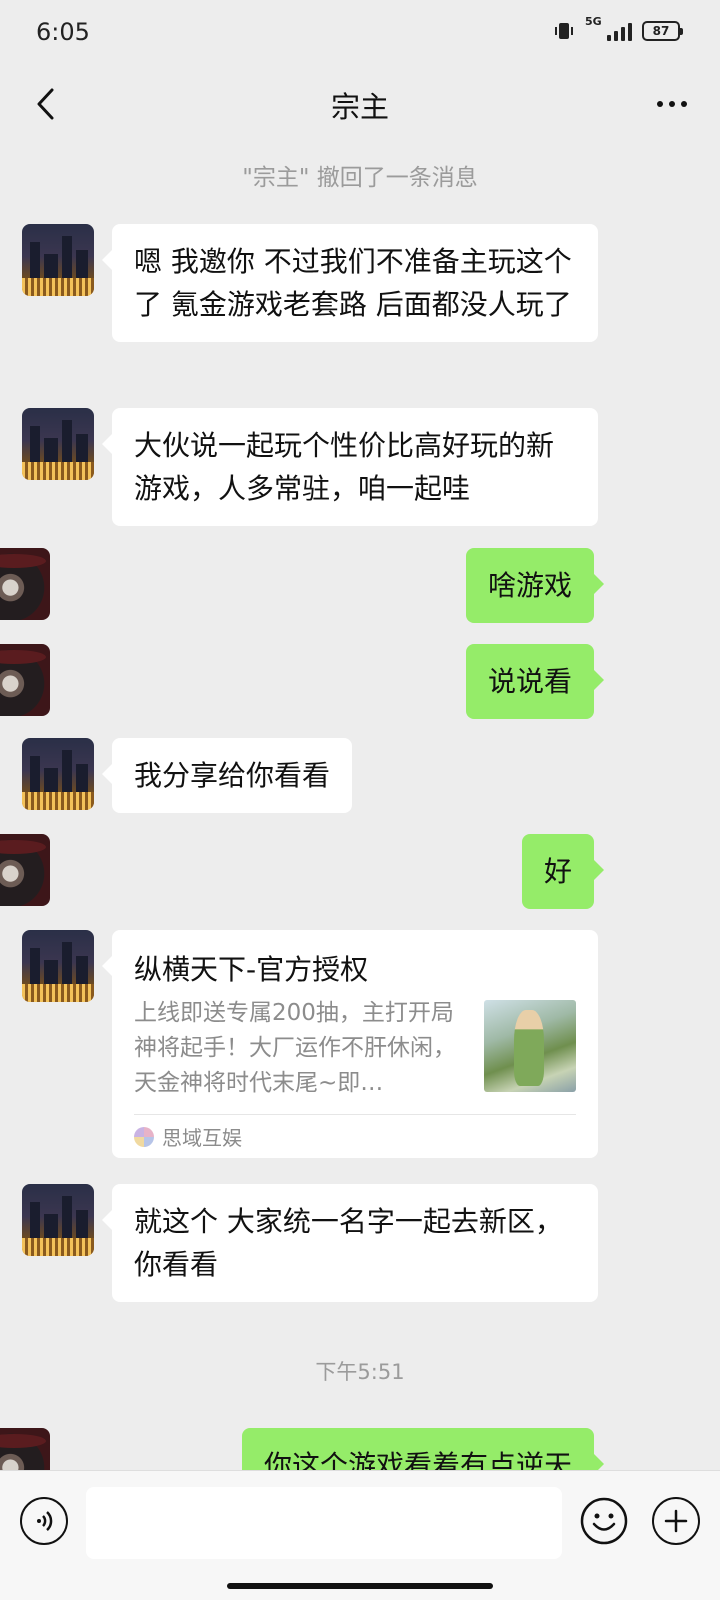  What do you see at coordinates (672, 104) in the screenshot?
I see `more-button` at bounding box center [672, 104].